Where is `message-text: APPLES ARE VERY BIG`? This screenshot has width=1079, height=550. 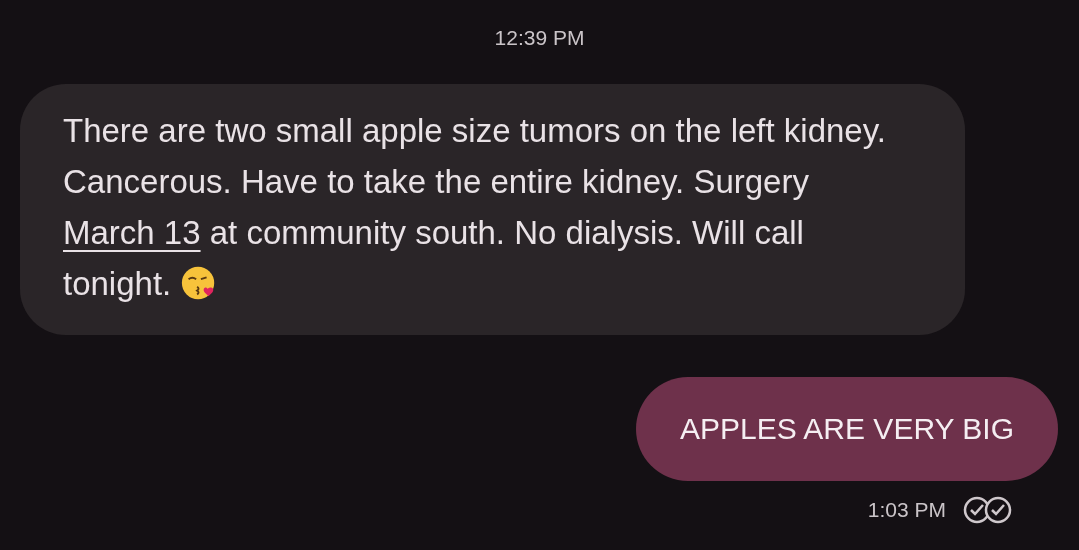 message-text: APPLES ARE VERY BIG is located at coordinates (846, 429).